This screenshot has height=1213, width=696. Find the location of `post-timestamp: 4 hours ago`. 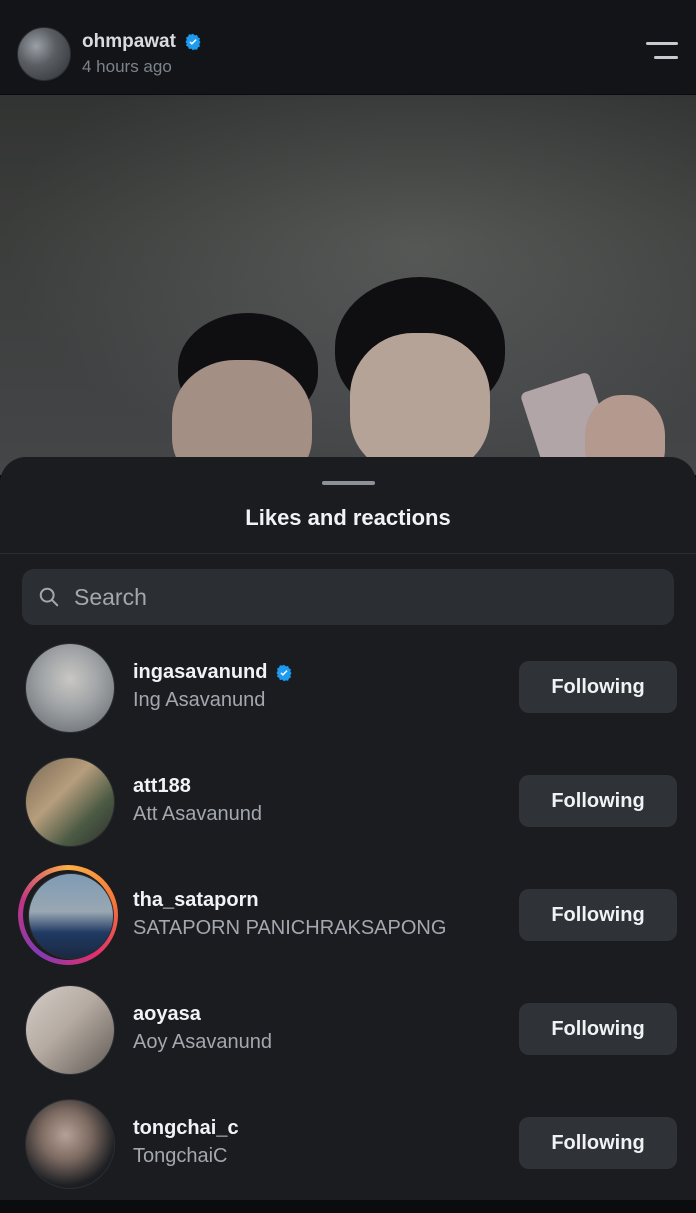

post-timestamp: 4 hours ago is located at coordinates (127, 66).